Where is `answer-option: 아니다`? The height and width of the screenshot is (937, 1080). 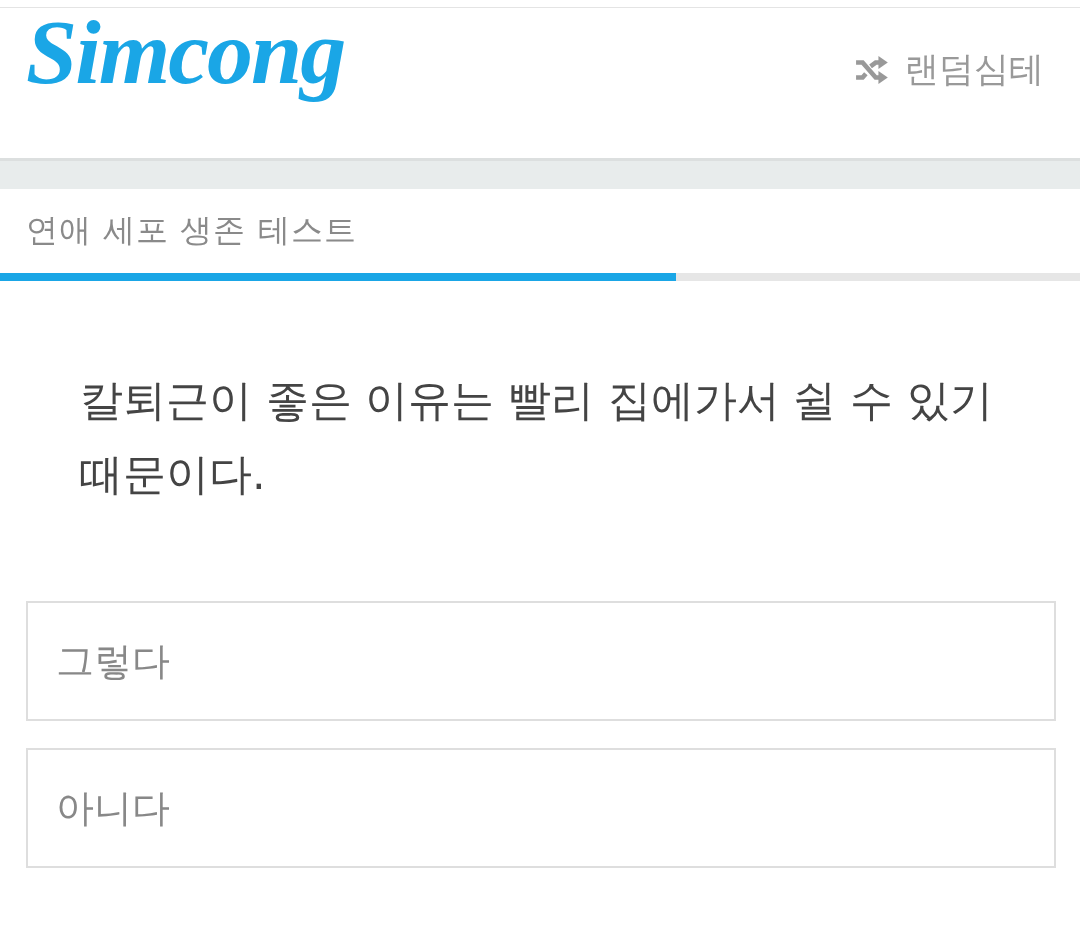 answer-option: 아니다 is located at coordinates (541, 808).